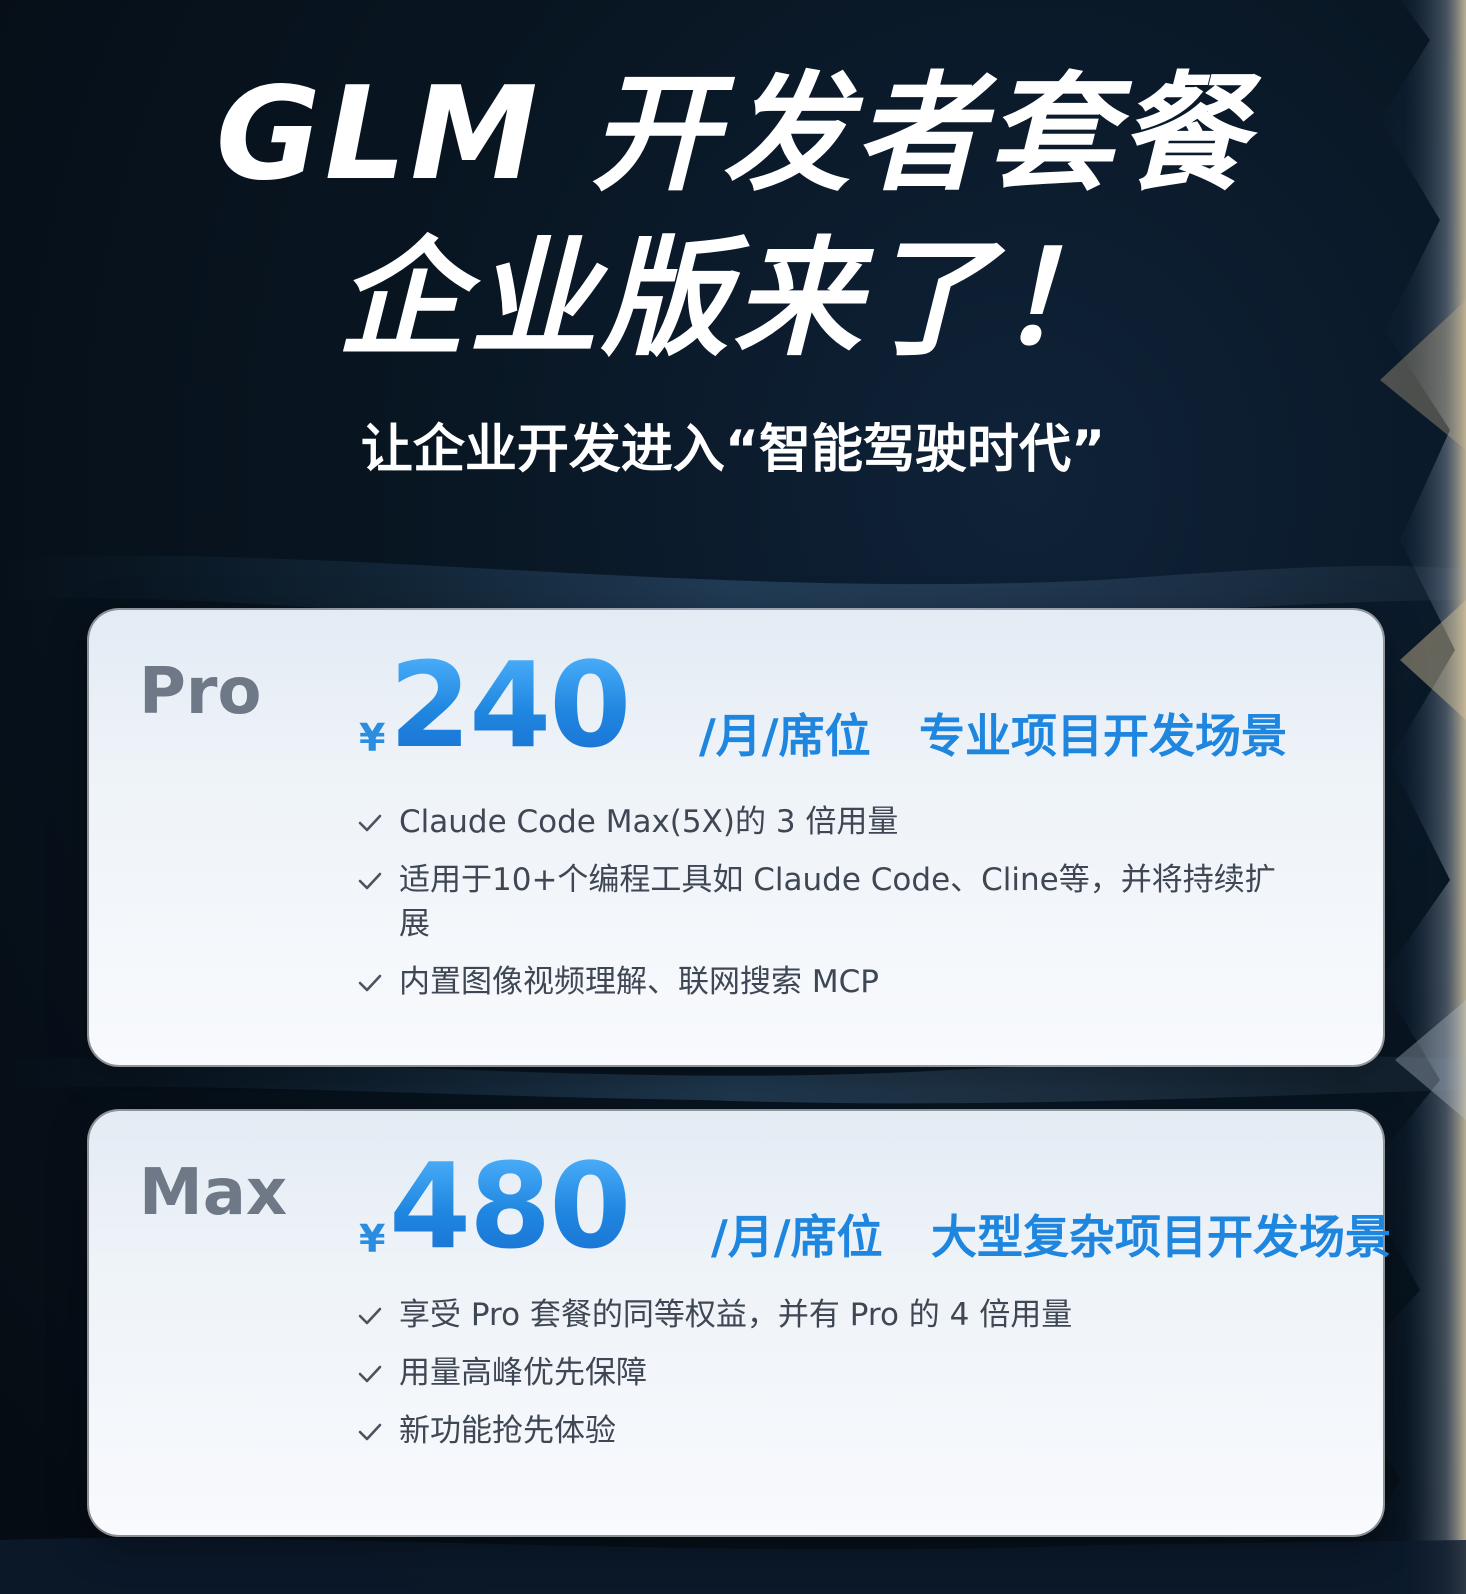 This screenshot has height=1594, width=1466. I want to click on feature-item: 适用于10+个编程工具如 Claude Code、Cline等，并将持续扩展, so click(828, 902).